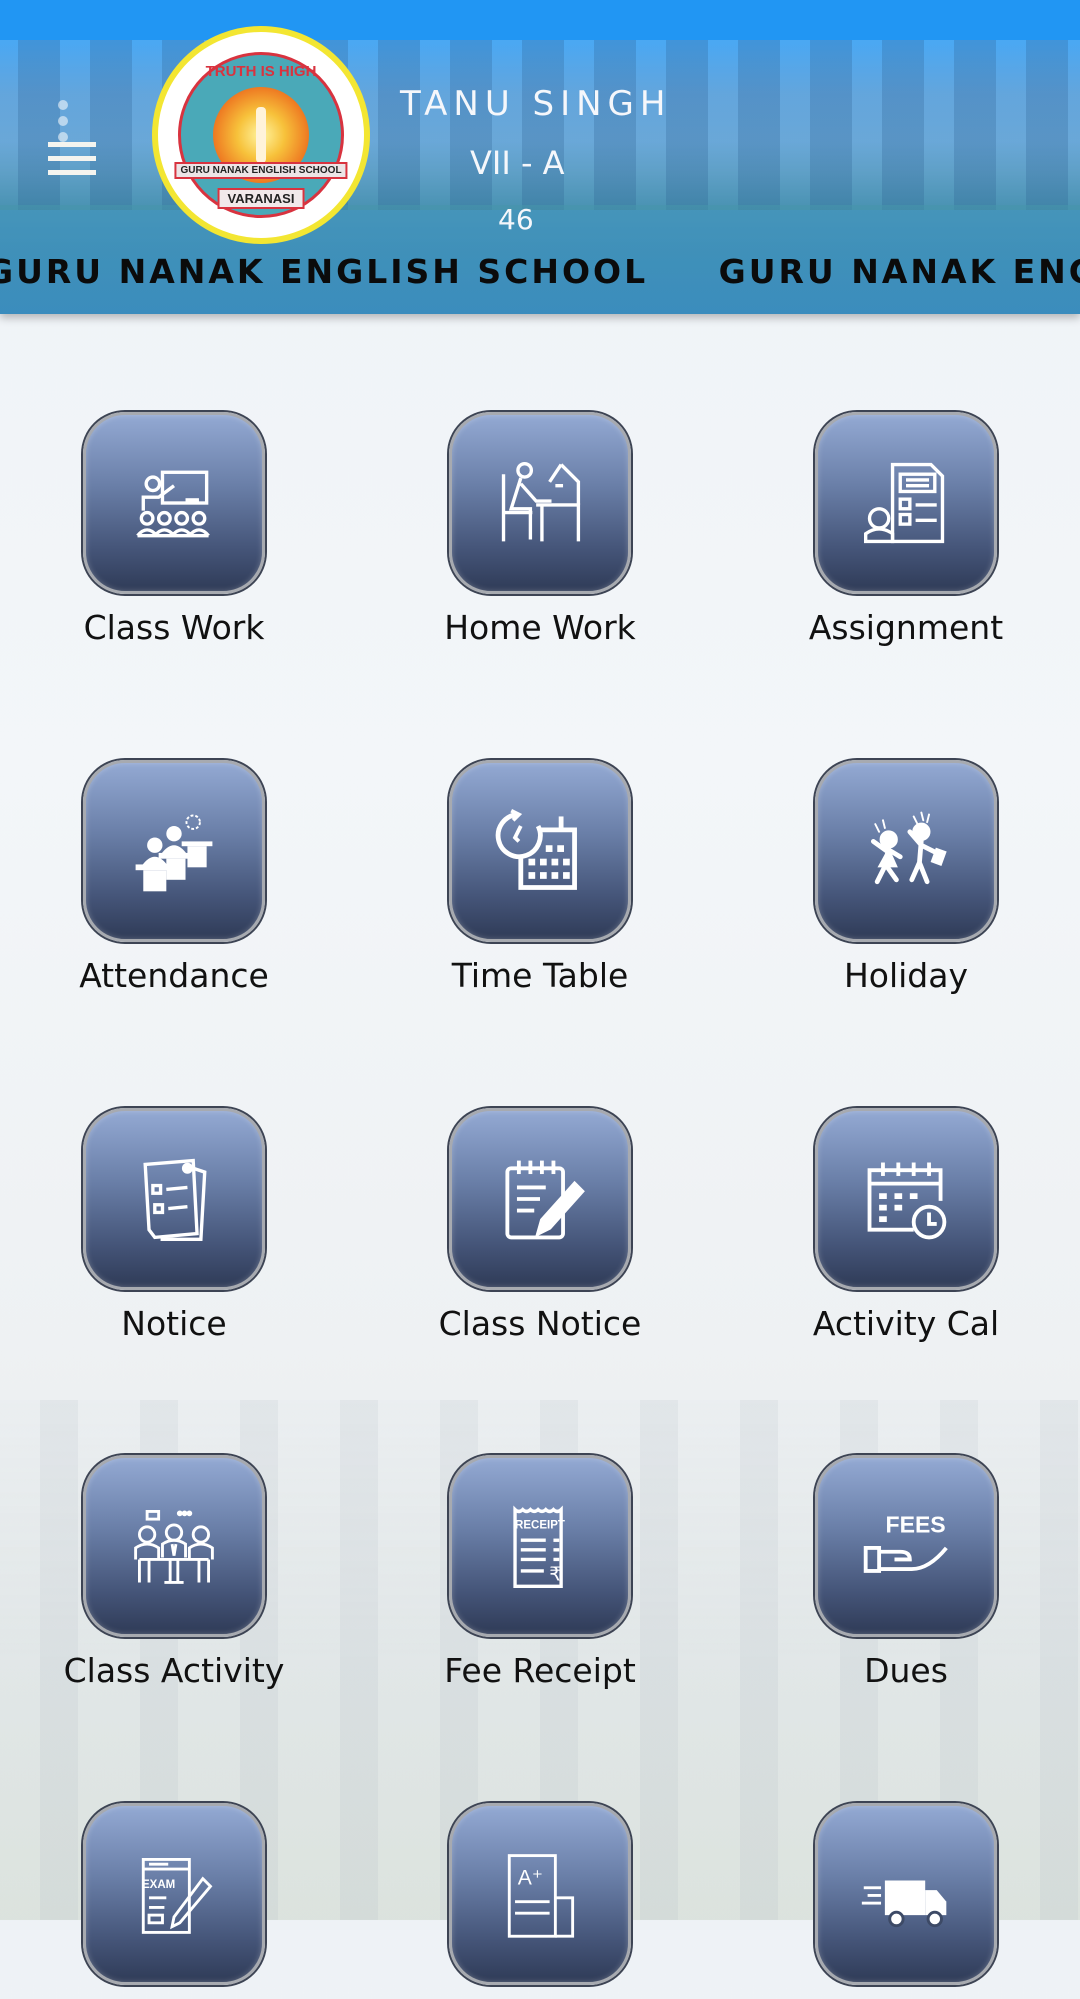 This screenshot has height=1999, width=1080. Describe the element at coordinates (540, 503) in the screenshot. I see `student-desk-icon` at that location.